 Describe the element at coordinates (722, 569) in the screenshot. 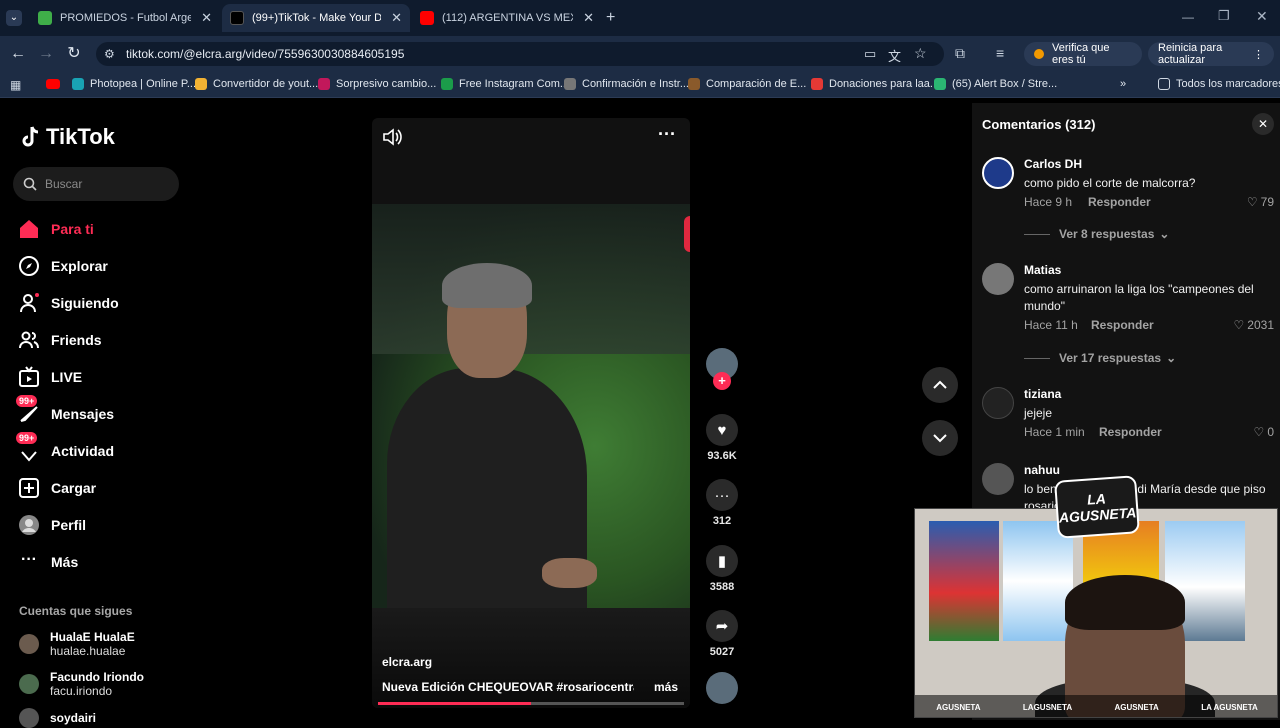

I see `save-button: ▮ 3588` at that location.